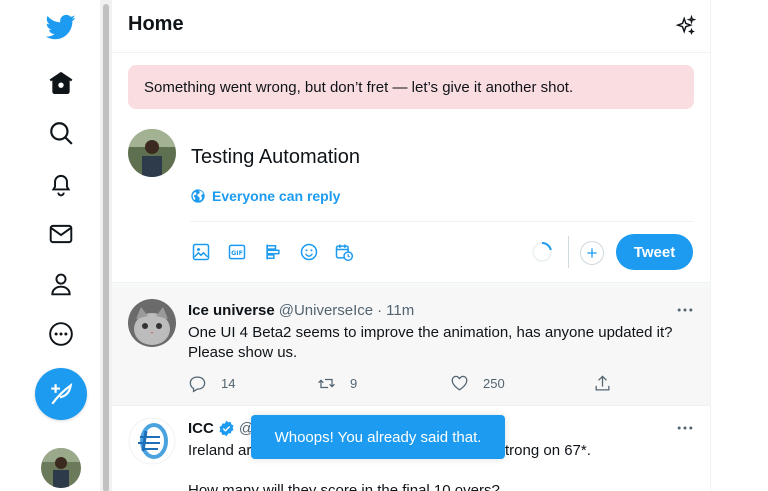 This screenshot has width=768, height=491. Describe the element at coordinates (226, 428) in the screenshot. I see `verified-badge-icon` at that location.